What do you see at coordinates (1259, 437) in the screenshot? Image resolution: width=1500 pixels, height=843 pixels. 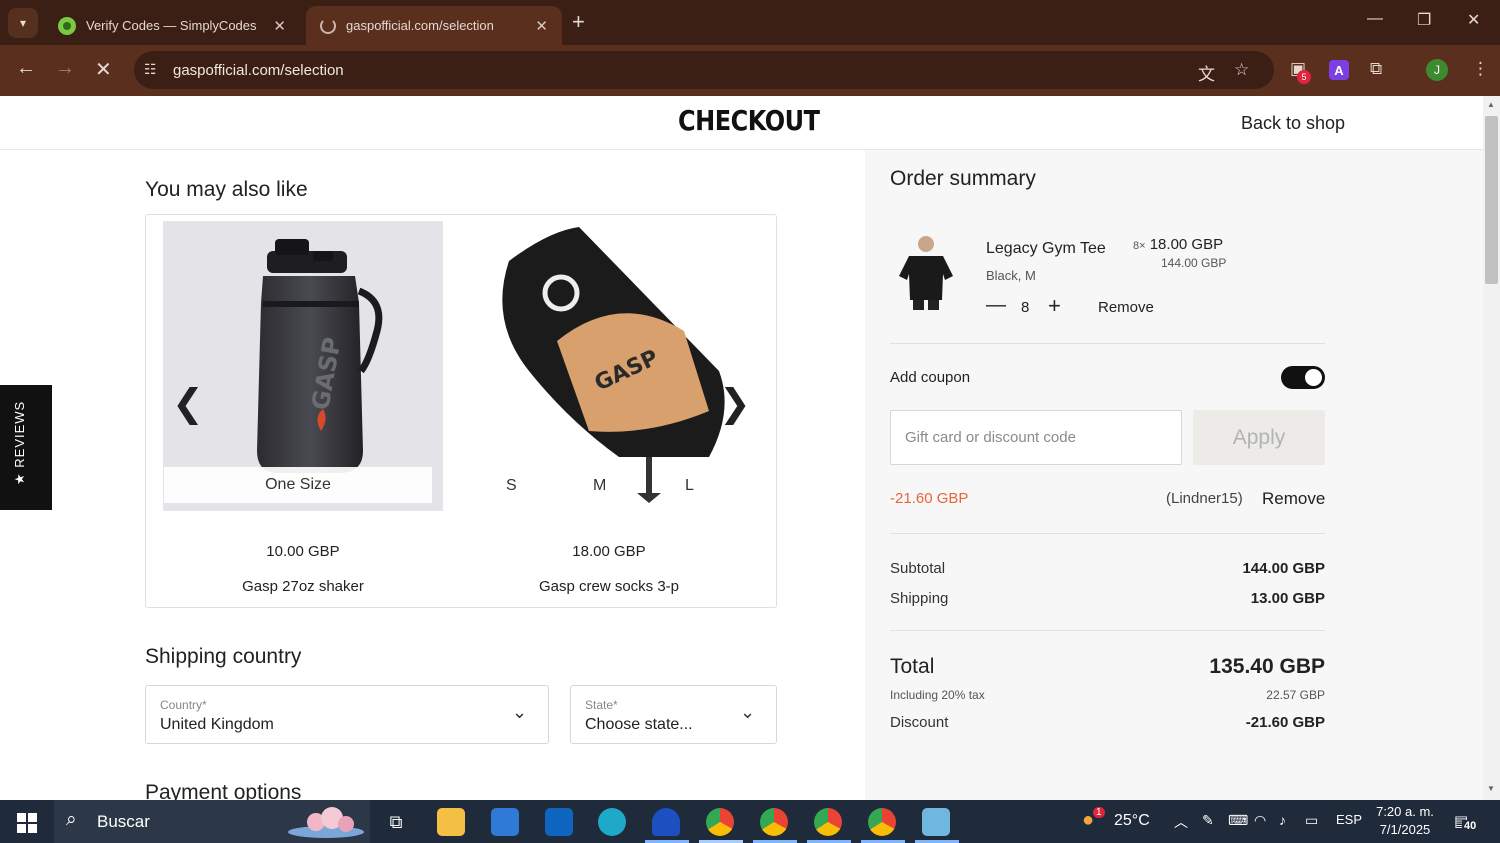 I see `apply-coupon-button: Apply` at bounding box center [1259, 437].